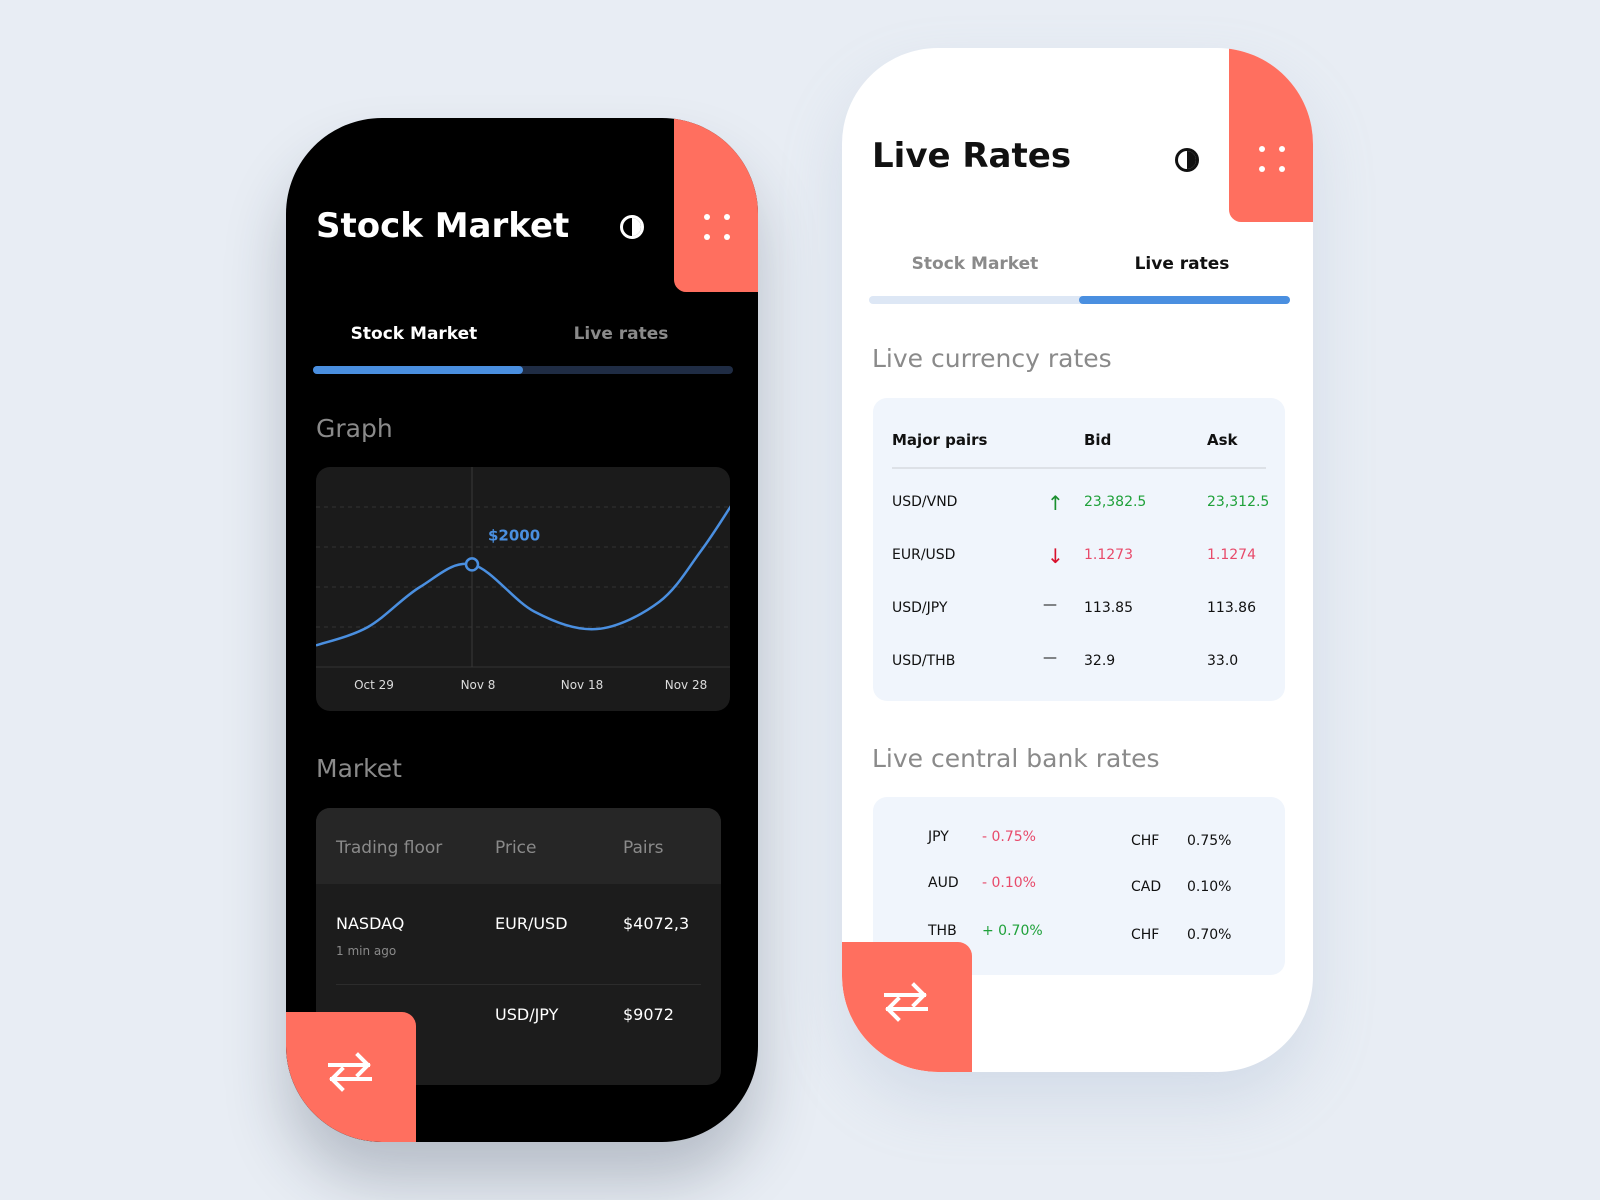  Describe the element at coordinates (925, 502) in the screenshot. I see `pair: USD/VND` at that location.